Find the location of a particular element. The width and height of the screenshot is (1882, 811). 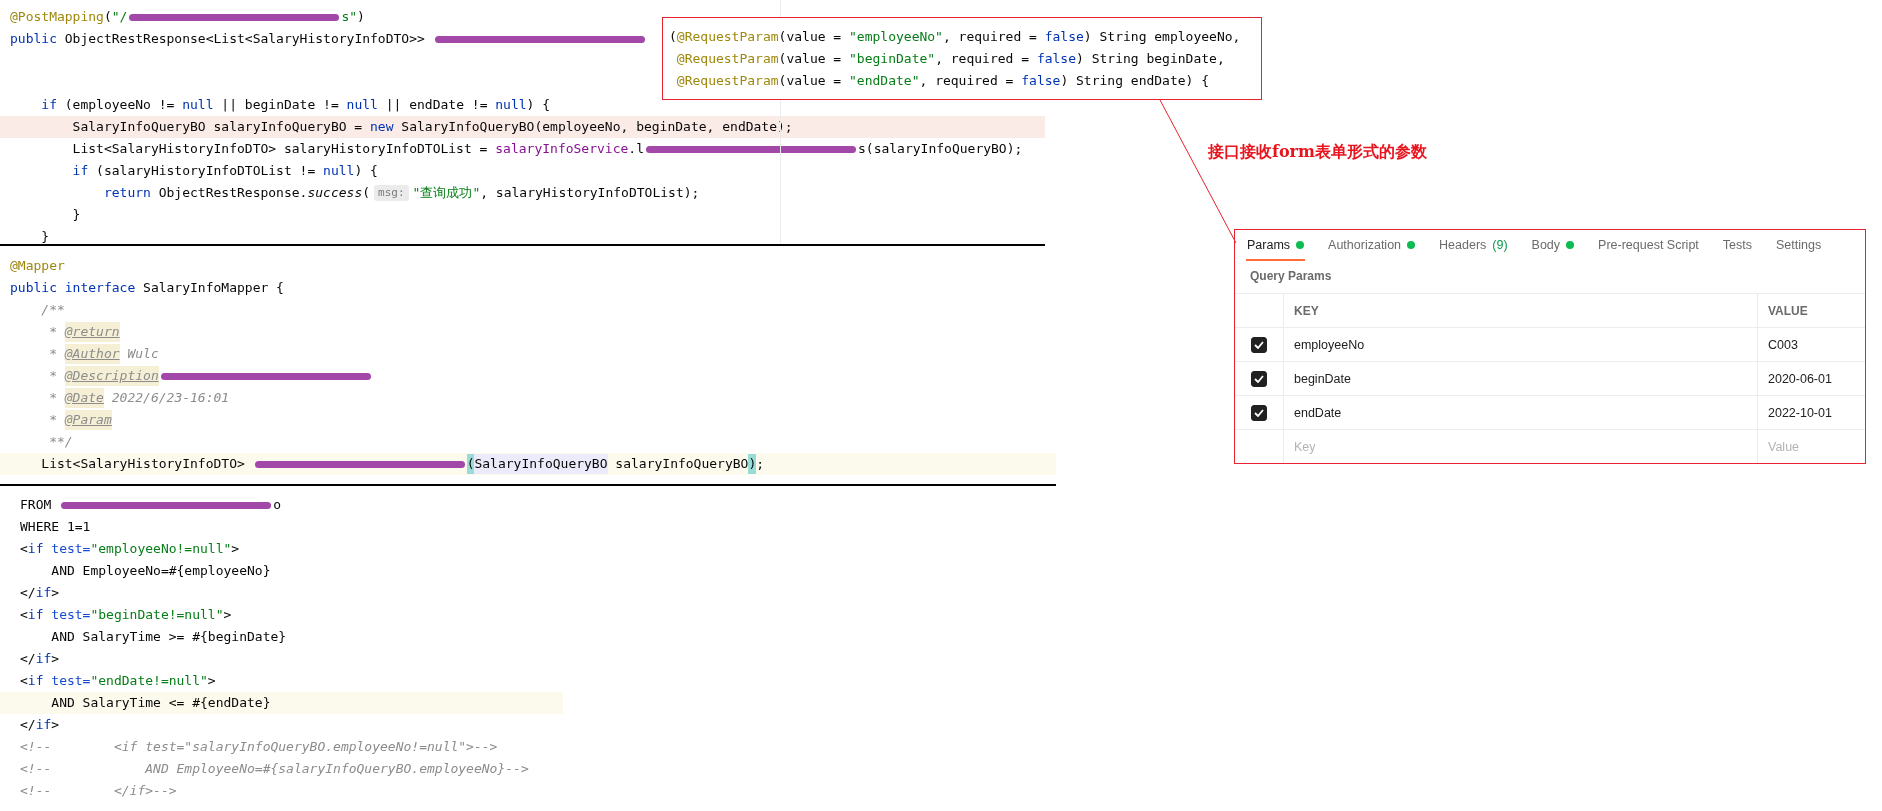

comment-text: **/ is located at coordinates (60, 442).